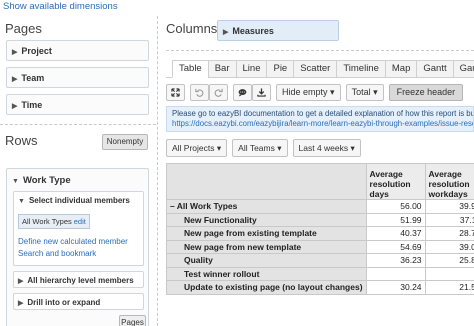  Describe the element at coordinates (256, 148) in the screenshot. I see `team-filter-label: All Teams` at that location.